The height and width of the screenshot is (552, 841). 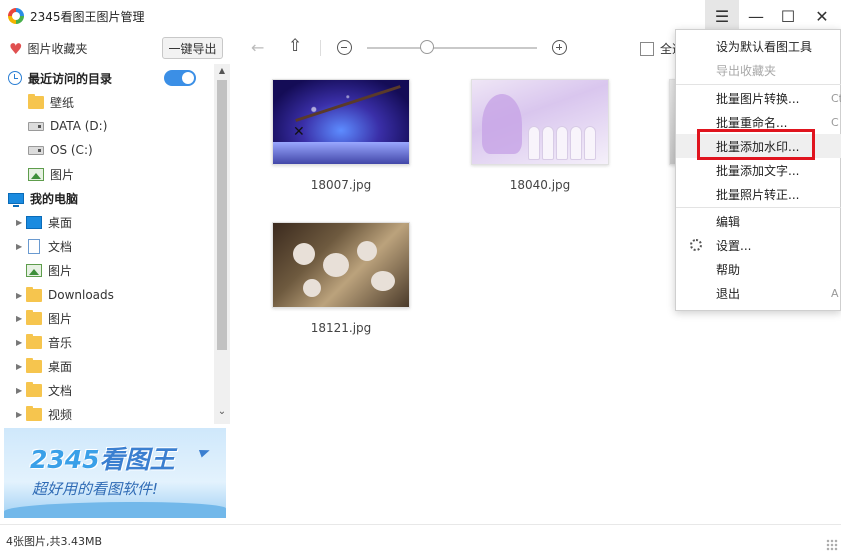 I want to click on tree-item-documents-folder: ▶ 文档, so click(x=107, y=390).